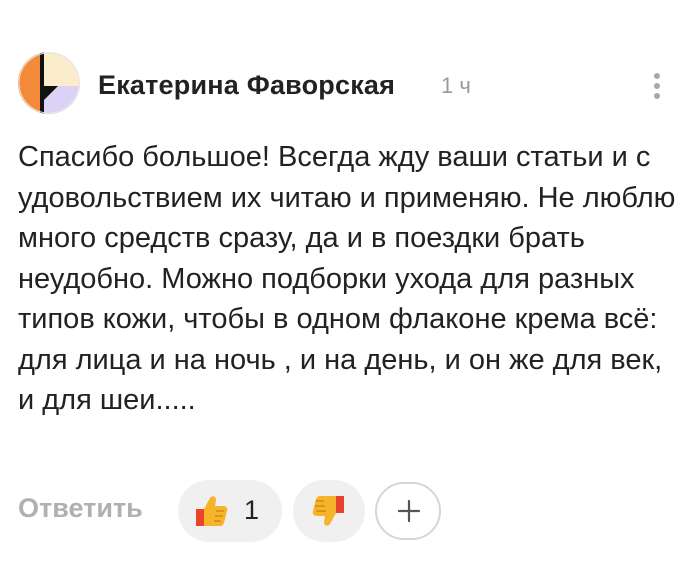  I want to click on thumbs-down-icon, so click(328, 511).